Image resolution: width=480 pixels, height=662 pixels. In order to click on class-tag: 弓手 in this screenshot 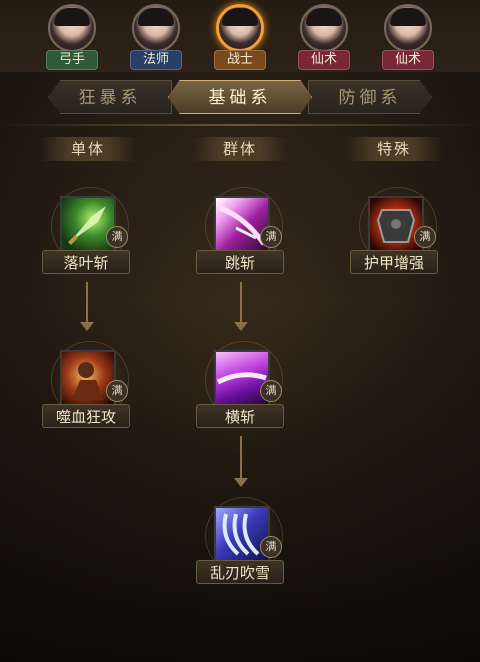, I will do `click(72, 60)`.